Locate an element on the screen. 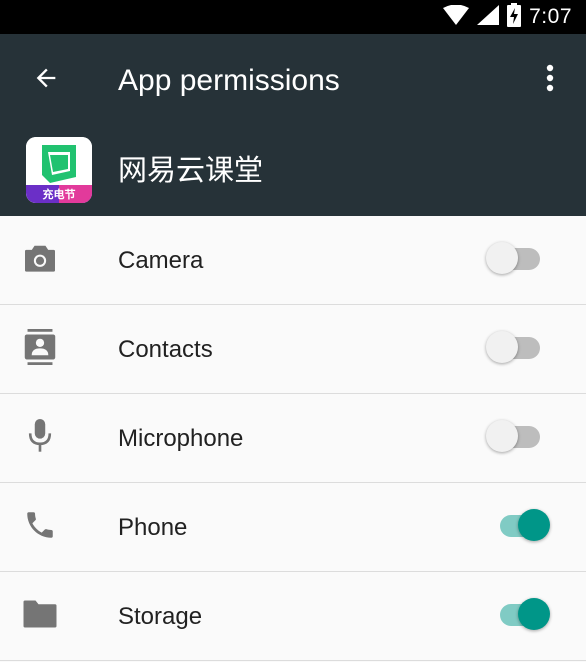 This screenshot has height=662, width=586. permission-label: Camera is located at coordinates (161, 260).